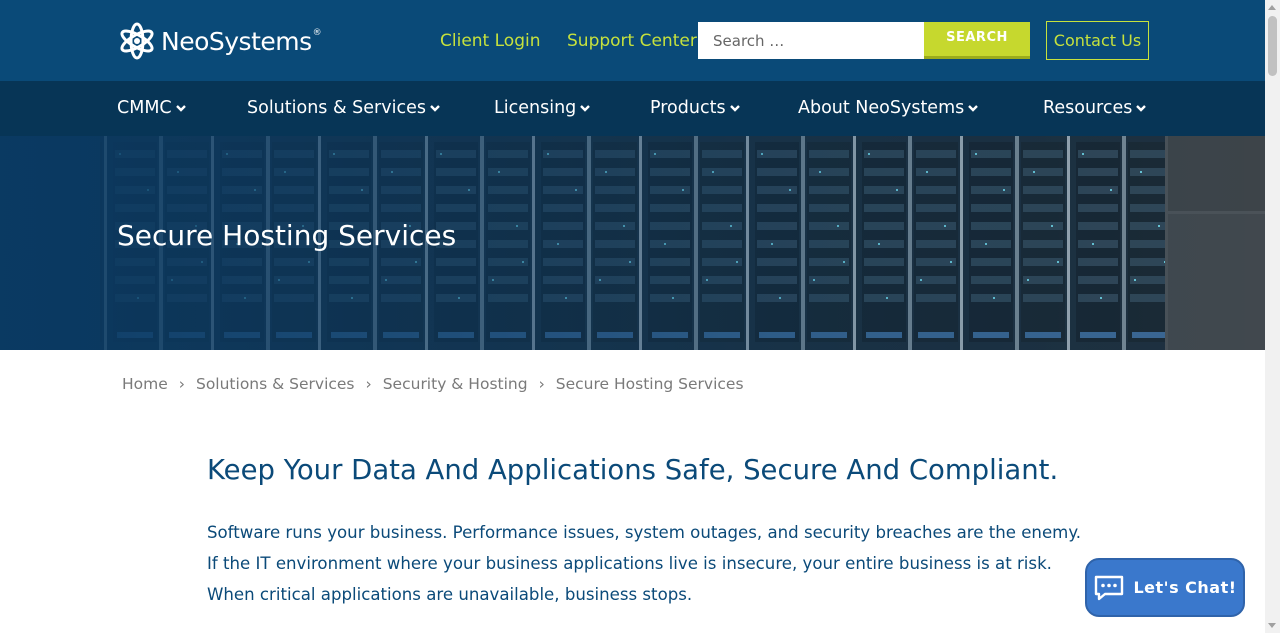 The height and width of the screenshot is (633, 1280). I want to click on nav-item-cmmc: CMMC, so click(152, 108).